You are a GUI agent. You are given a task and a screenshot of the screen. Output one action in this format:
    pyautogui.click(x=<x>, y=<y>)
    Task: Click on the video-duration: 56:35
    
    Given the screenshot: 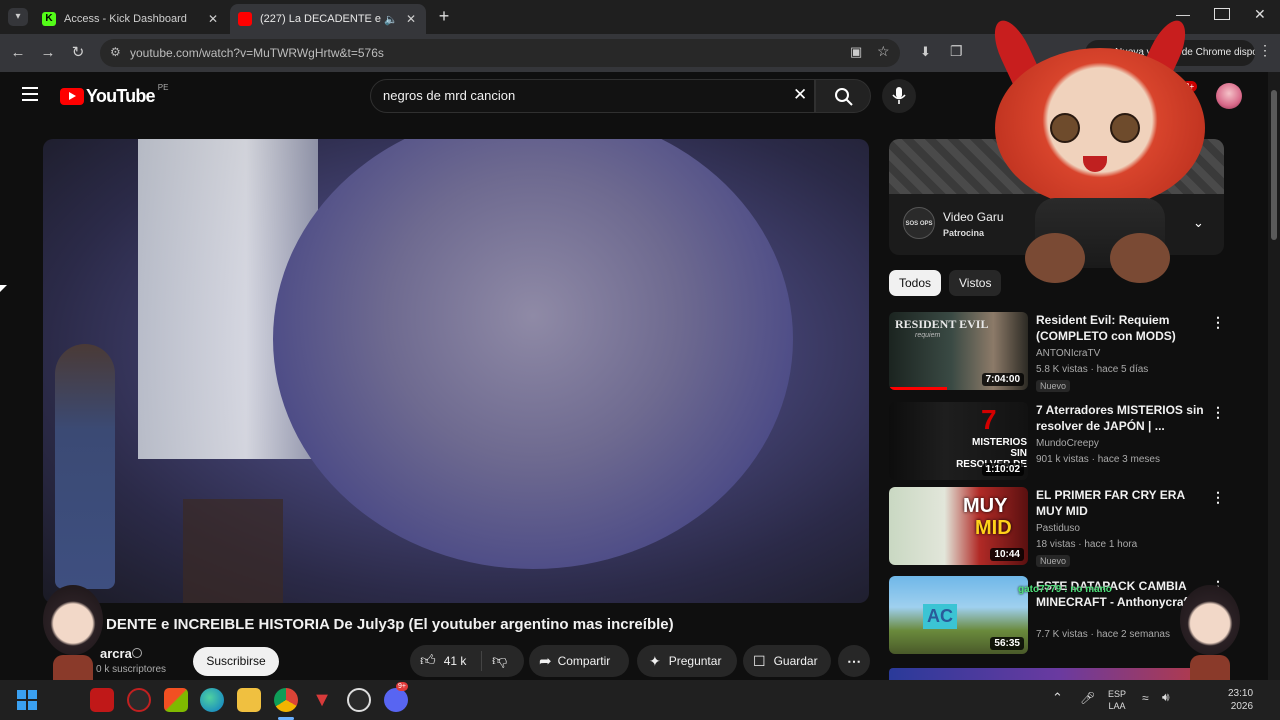 What is the action you would take?
    pyautogui.click(x=1007, y=643)
    